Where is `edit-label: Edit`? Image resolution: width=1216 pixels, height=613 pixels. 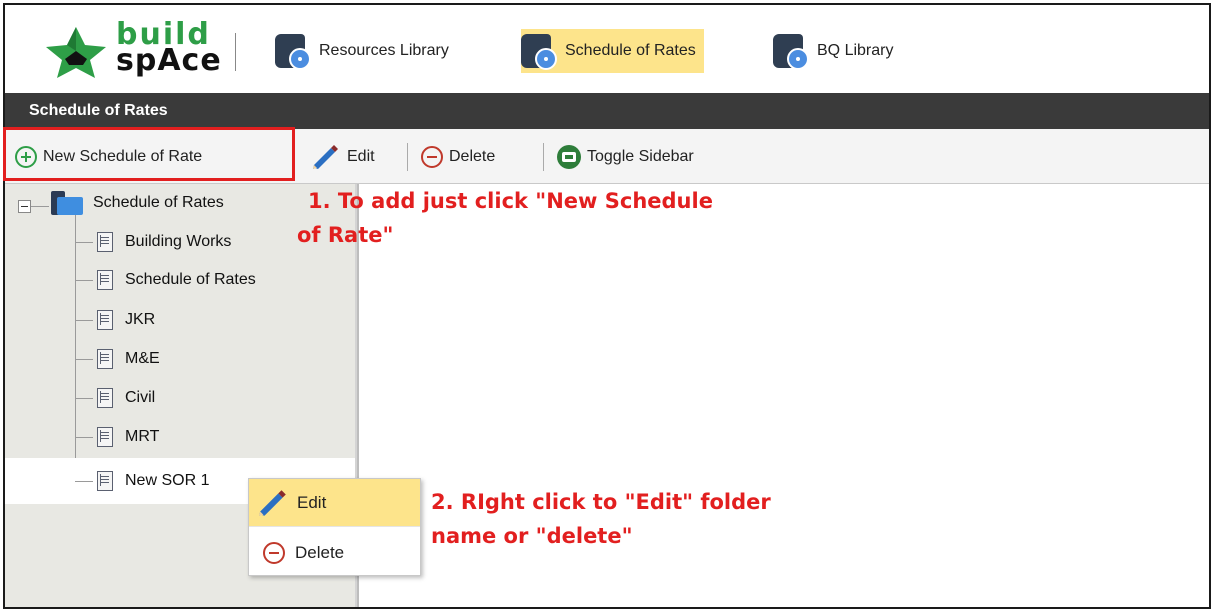
edit-label: Edit is located at coordinates (361, 156).